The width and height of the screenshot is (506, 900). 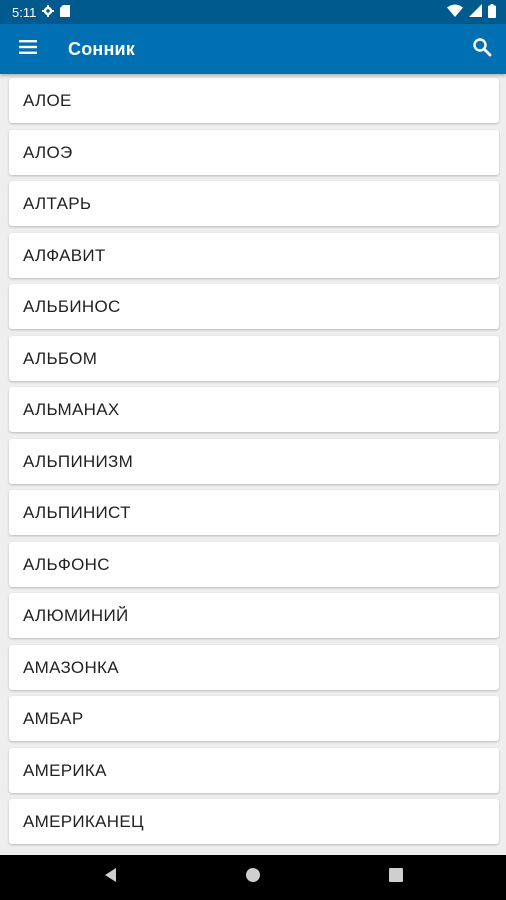 What do you see at coordinates (254, 770) in the screenshot?
I see `list-item: АМЕРИКА` at bounding box center [254, 770].